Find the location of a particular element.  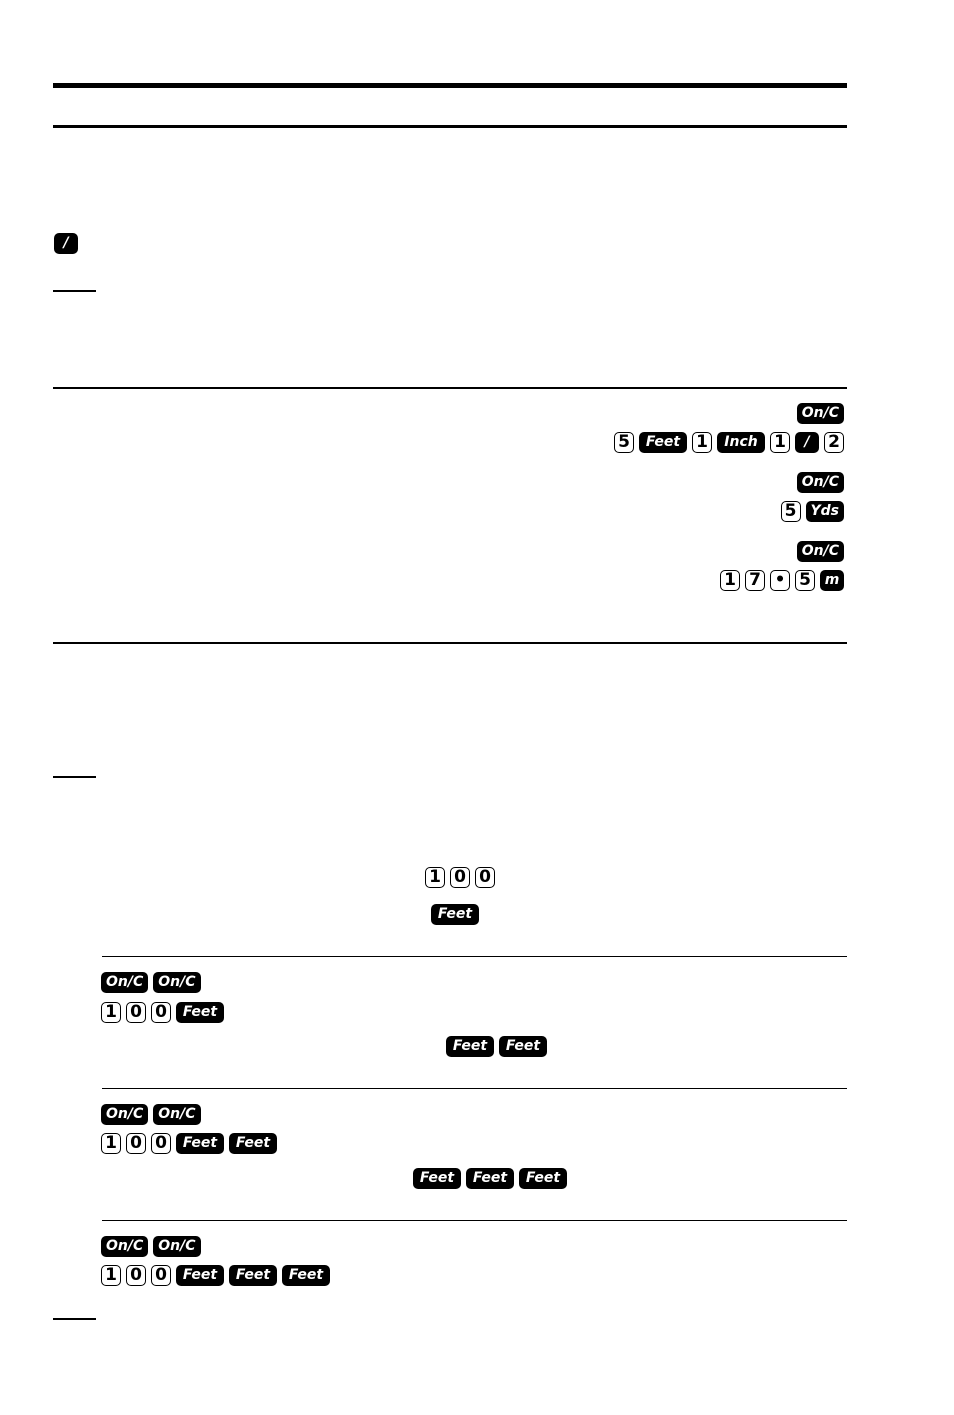

digit-key: 2 is located at coordinates (834, 442).